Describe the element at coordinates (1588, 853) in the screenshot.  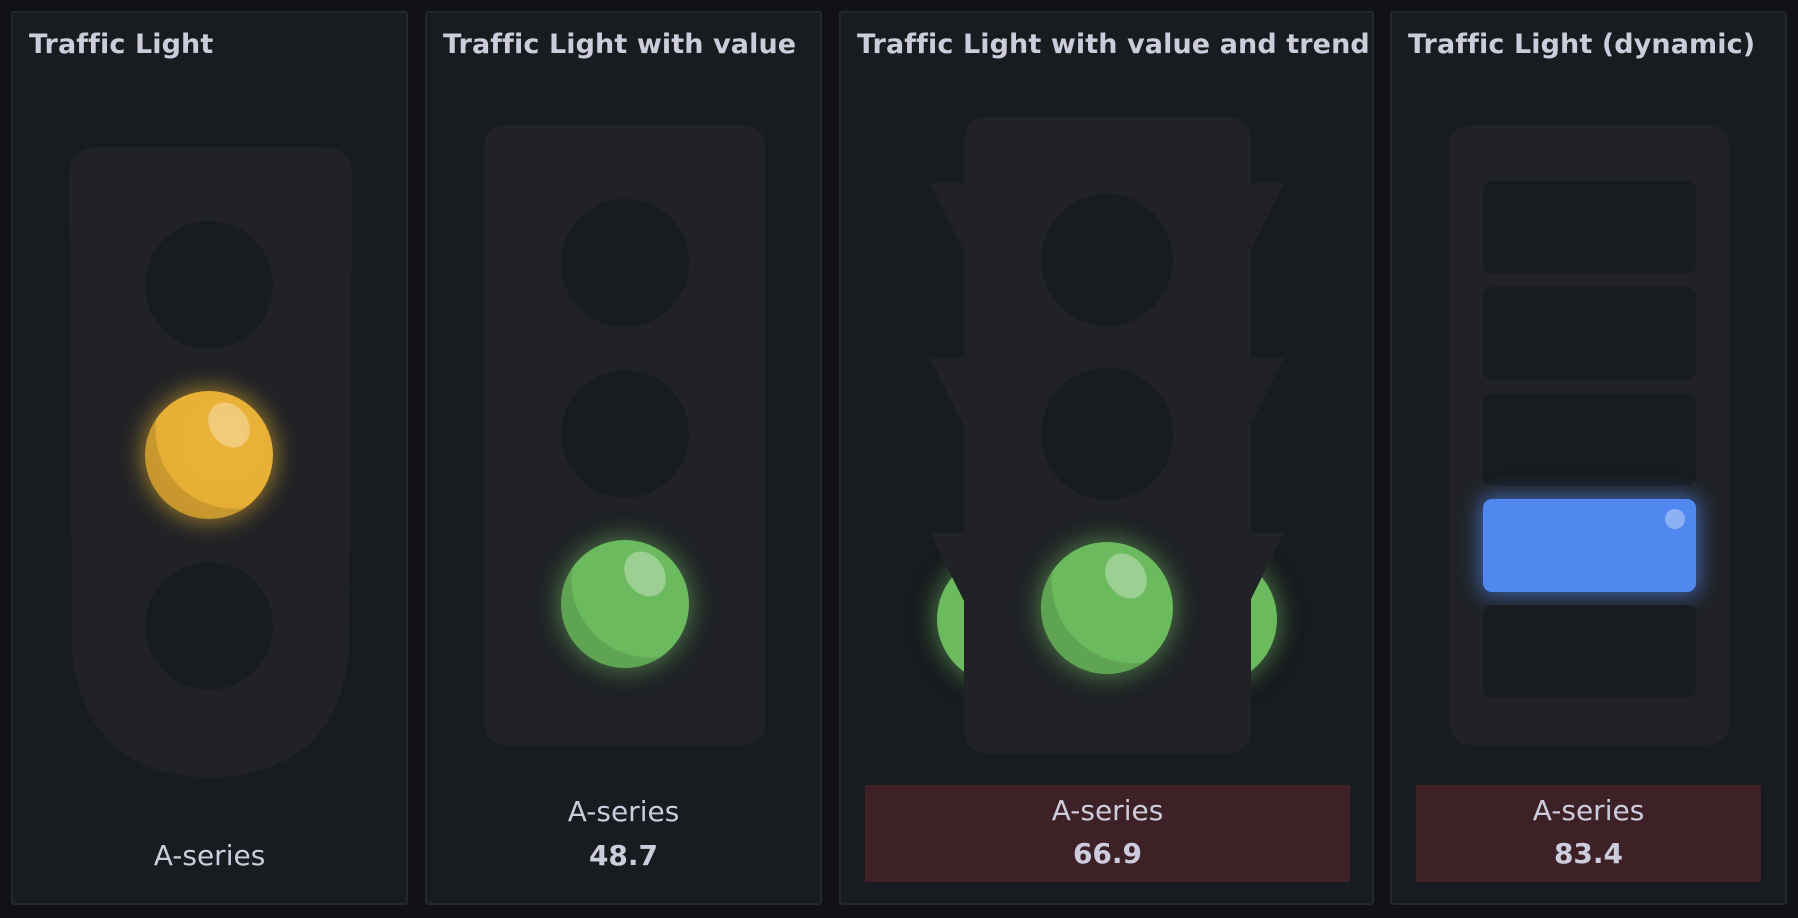
I see `value-label: 83.4` at that location.